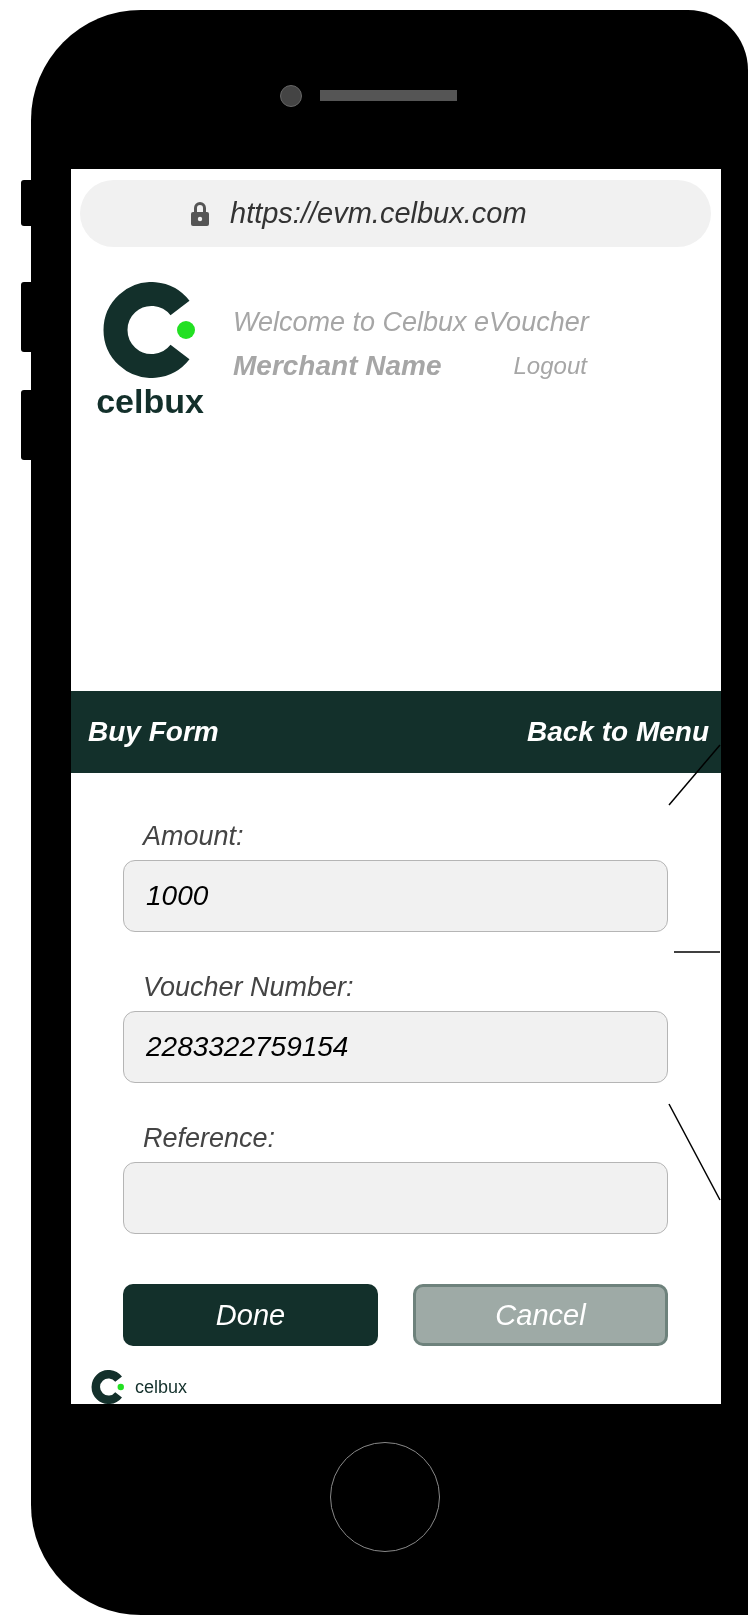 This screenshot has width=748, height=1615. Describe the element at coordinates (378, 214) in the screenshot. I see `url-text: https://evm.celbux.com` at that location.